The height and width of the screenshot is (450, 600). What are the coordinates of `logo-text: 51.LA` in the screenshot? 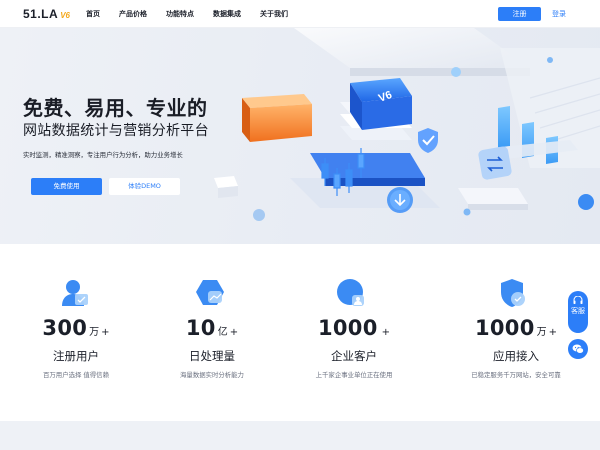 It's located at (41, 14).